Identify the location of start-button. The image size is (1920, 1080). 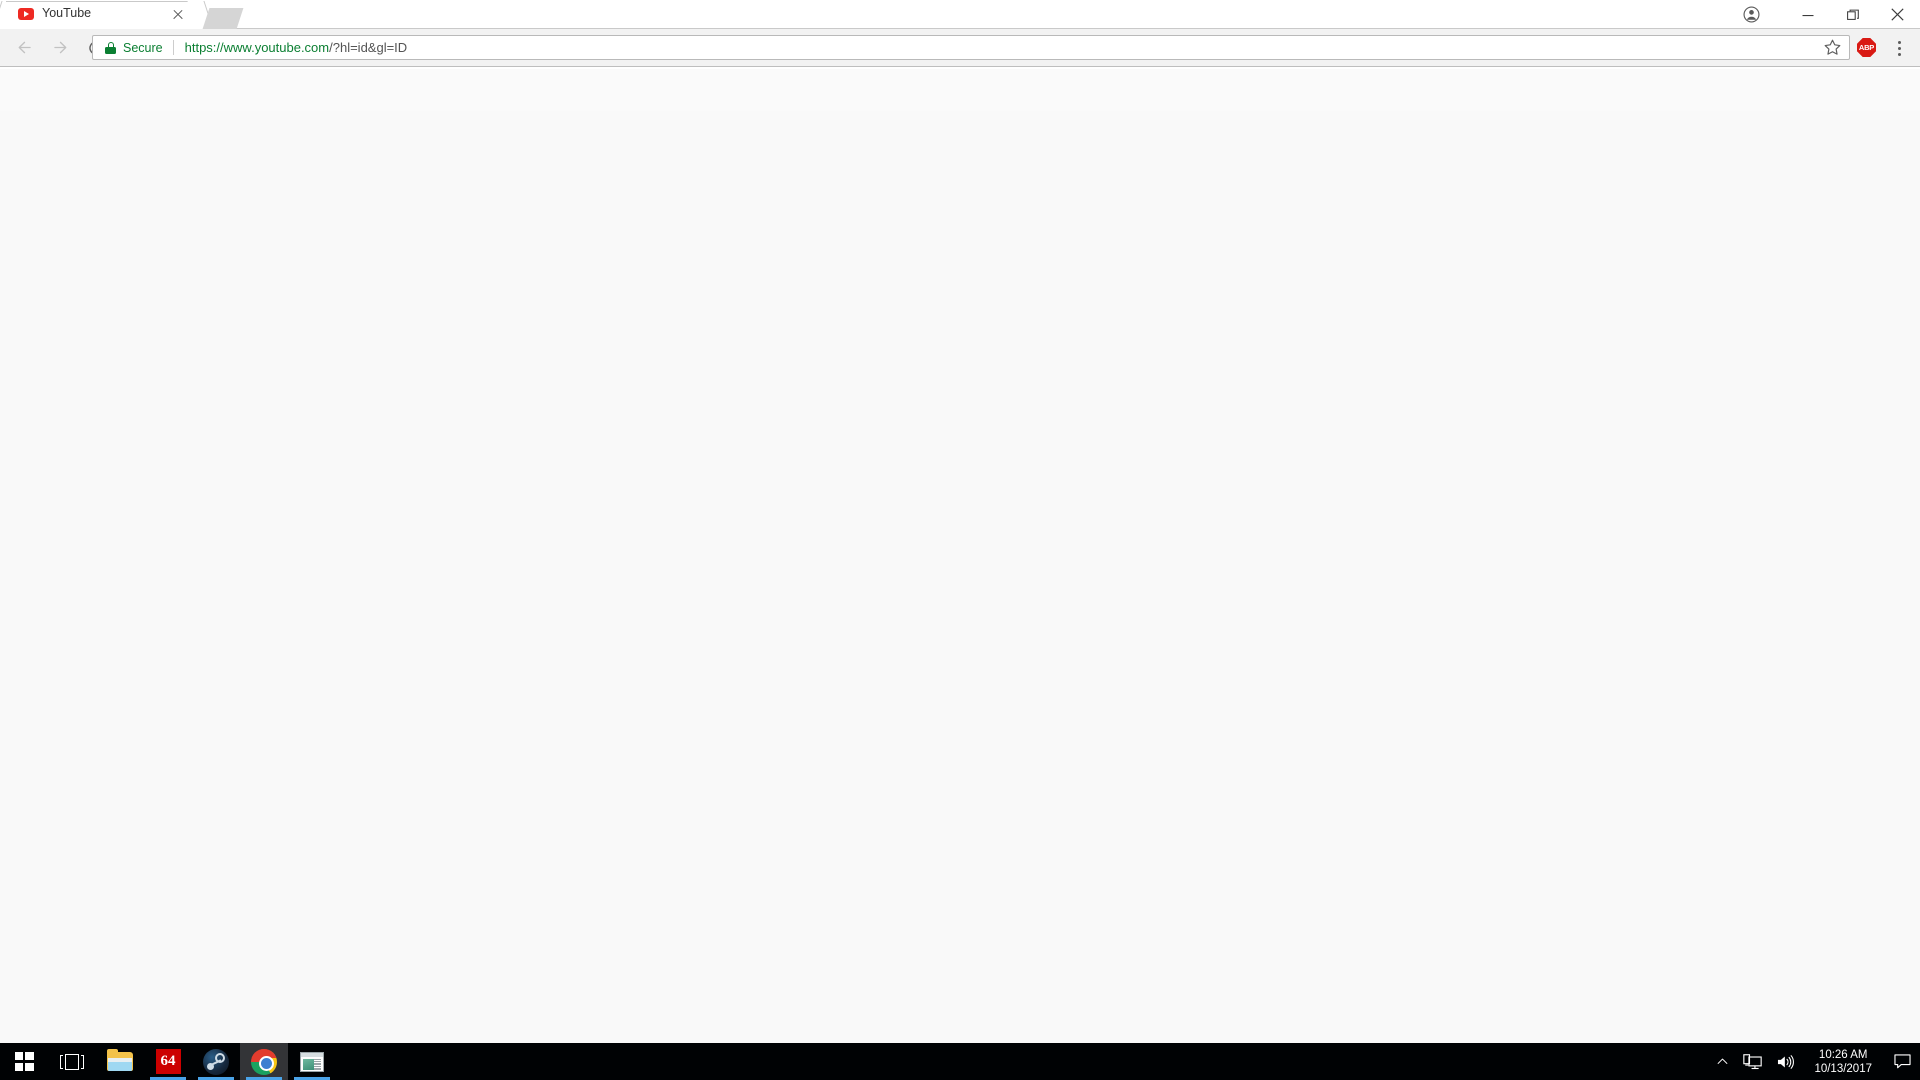
(24, 1061).